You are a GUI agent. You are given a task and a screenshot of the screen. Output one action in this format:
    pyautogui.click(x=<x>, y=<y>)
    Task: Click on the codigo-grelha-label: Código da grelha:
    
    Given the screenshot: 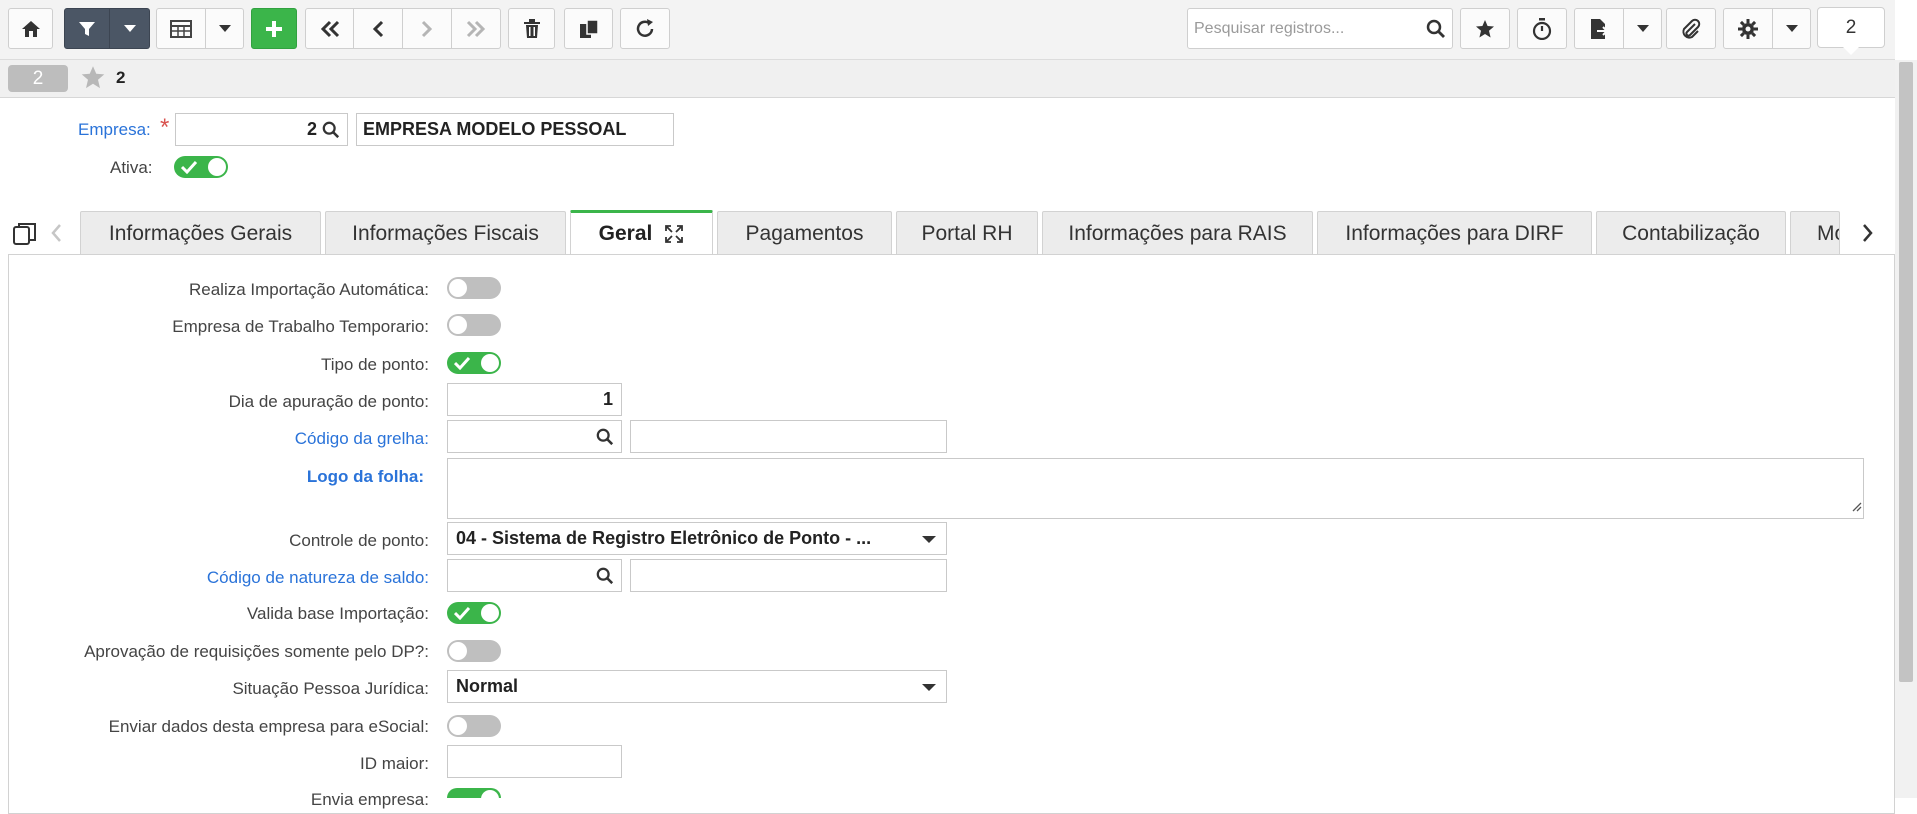 What is the action you would take?
    pyautogui.click(x=362, y=439)
    